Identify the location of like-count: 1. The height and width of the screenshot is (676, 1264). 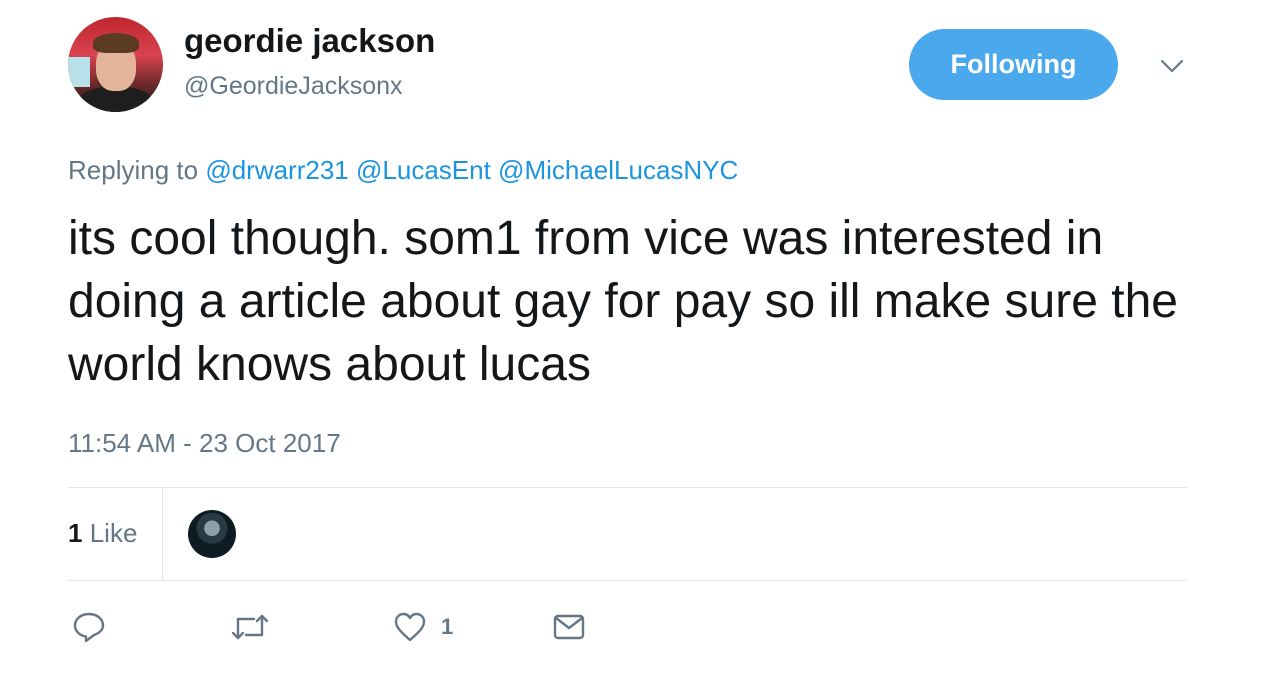
(447, 626).